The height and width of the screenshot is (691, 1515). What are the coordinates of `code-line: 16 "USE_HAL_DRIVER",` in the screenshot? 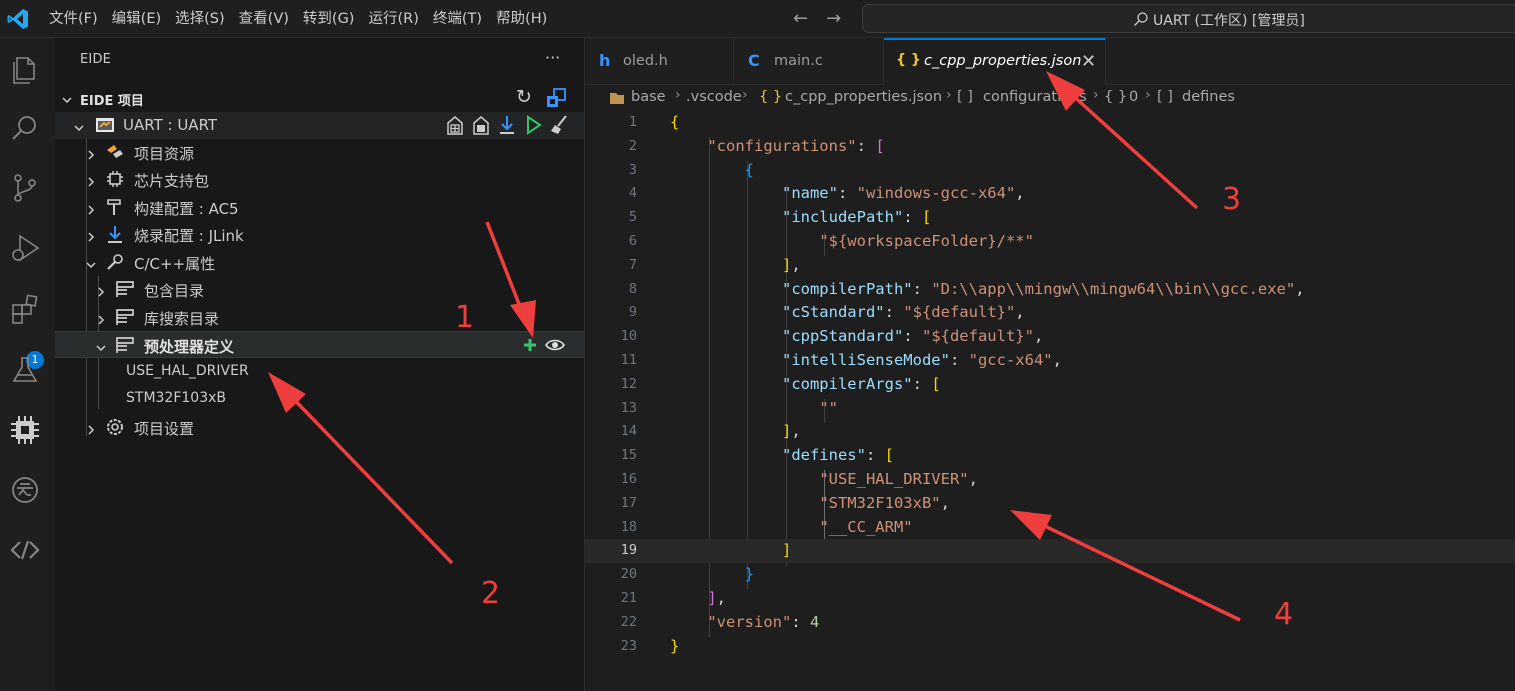 It's located at (1050, 480).